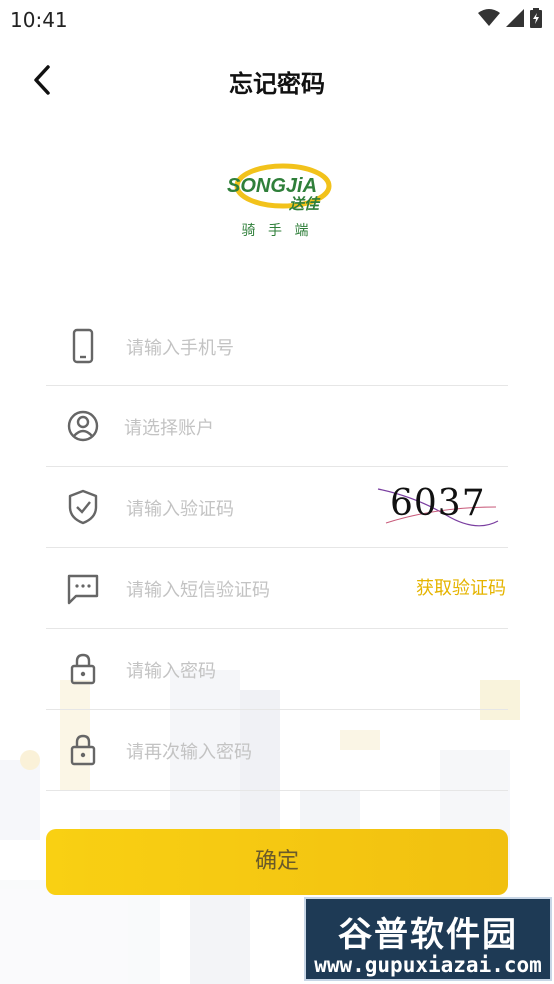 This screenshot has height=984, width=554. I want to click on shield-check-icon, so click(83, 507).